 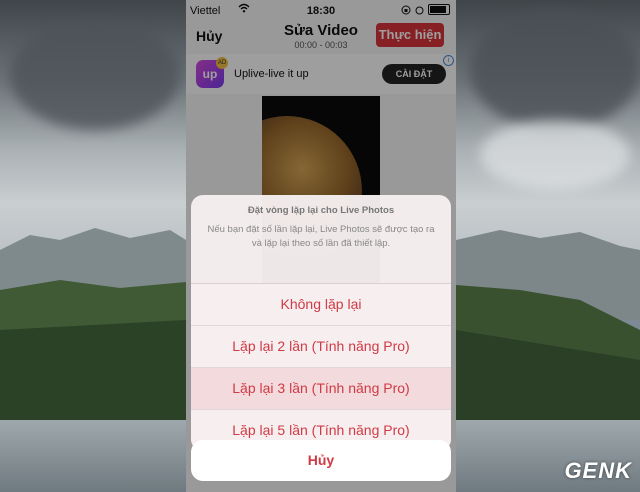 I want to click on option-no-loop: Không lặp lại, so click(x=321, y=305).